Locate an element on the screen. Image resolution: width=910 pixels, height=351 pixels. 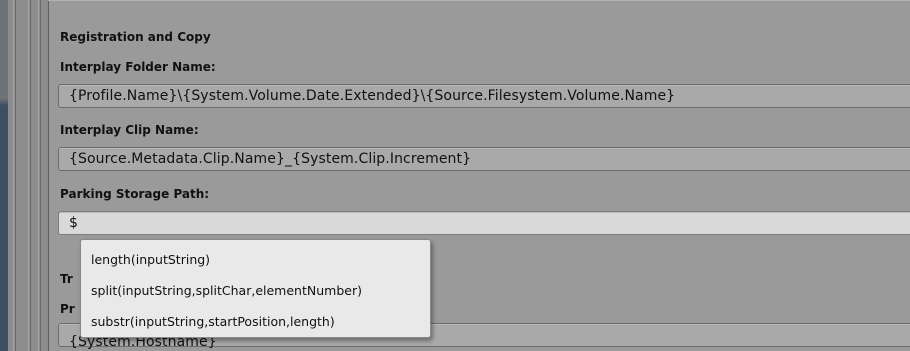
left-border-strip is located at coordinates (24, 175).